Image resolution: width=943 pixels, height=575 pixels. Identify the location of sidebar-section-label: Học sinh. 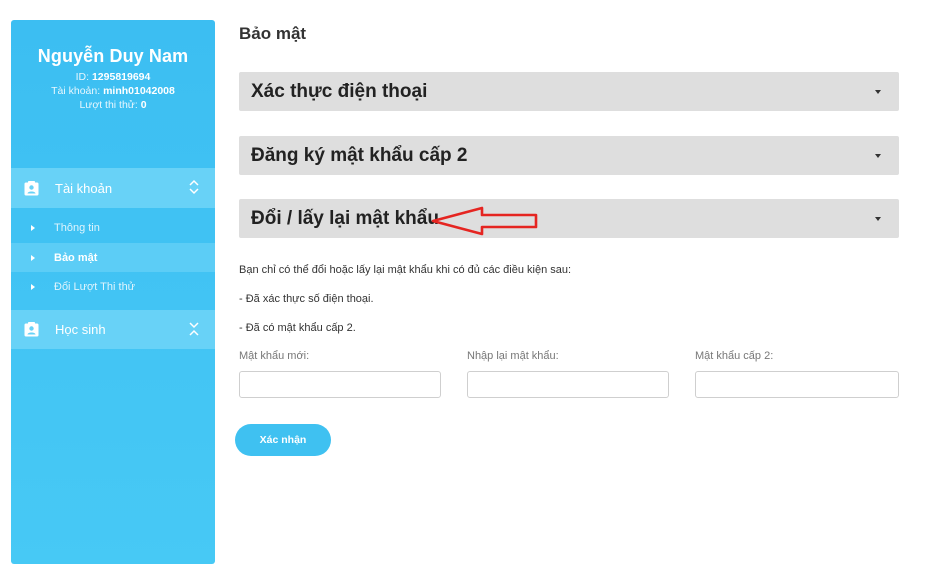
(80, 329).